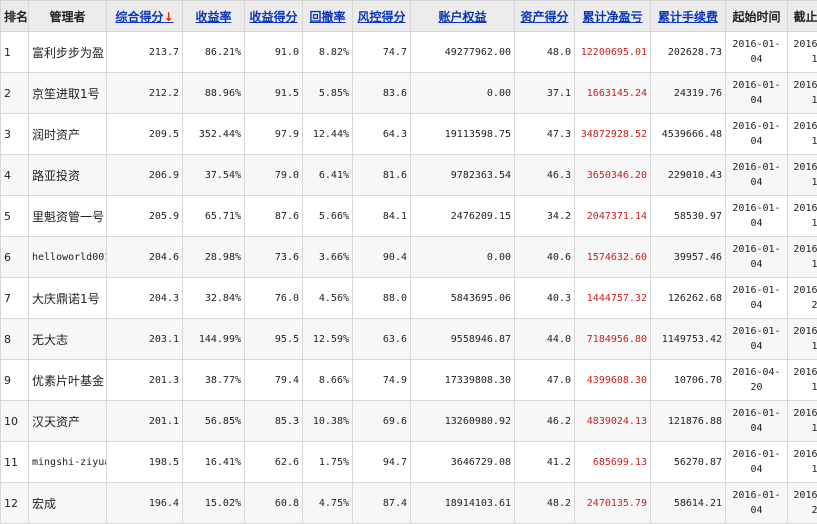  I want to click on return-score-cell: 95.5, so click(274, 339).